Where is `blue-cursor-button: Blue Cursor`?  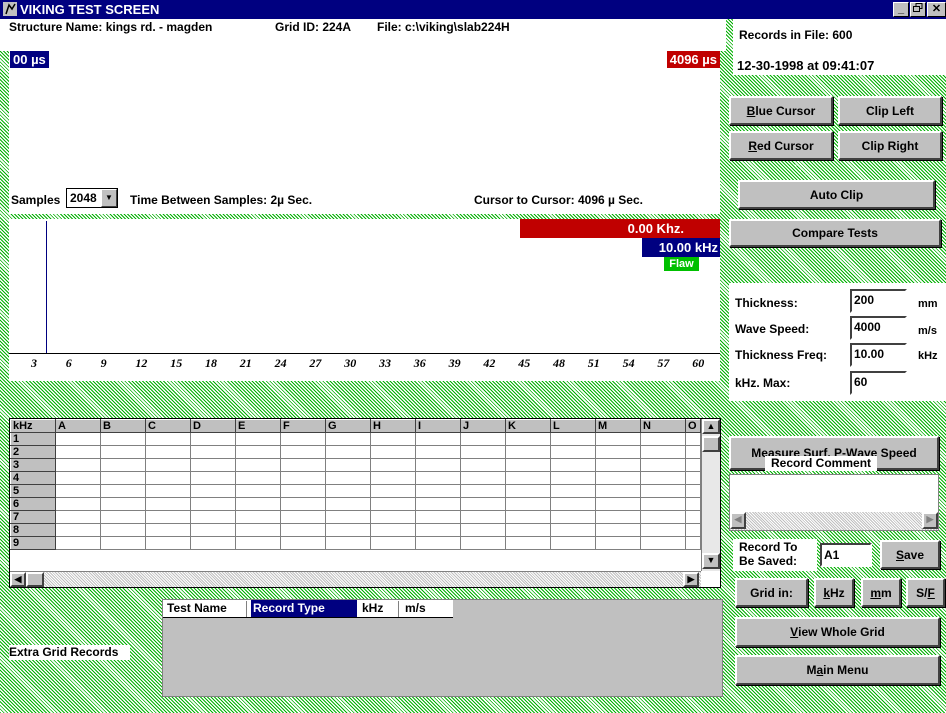 blue-cursor-button: Blue Cursor is located at coordinates (781, 110).